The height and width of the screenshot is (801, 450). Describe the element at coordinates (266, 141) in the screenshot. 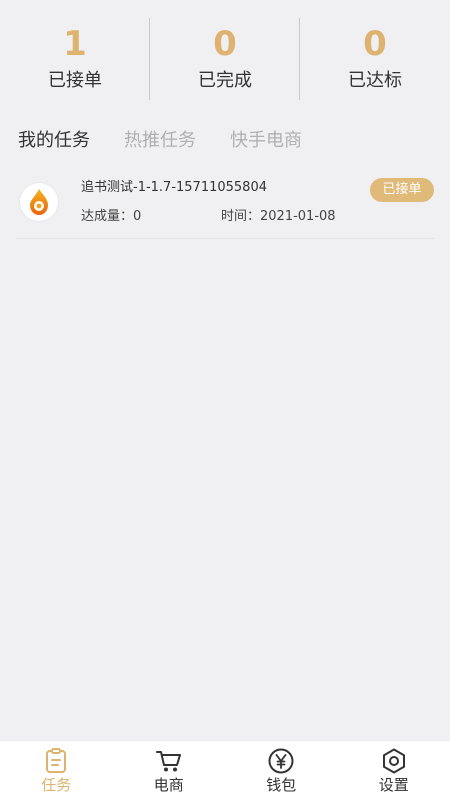

I see `tab-kuaishou-ecommerce: 快手电商` at that location.